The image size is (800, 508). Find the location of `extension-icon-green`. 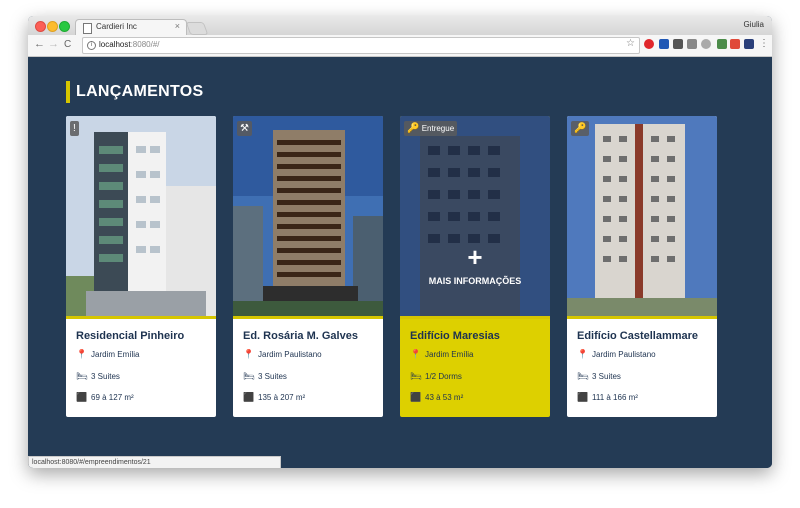

extension-icon-green is located at coordinates (722, 44).